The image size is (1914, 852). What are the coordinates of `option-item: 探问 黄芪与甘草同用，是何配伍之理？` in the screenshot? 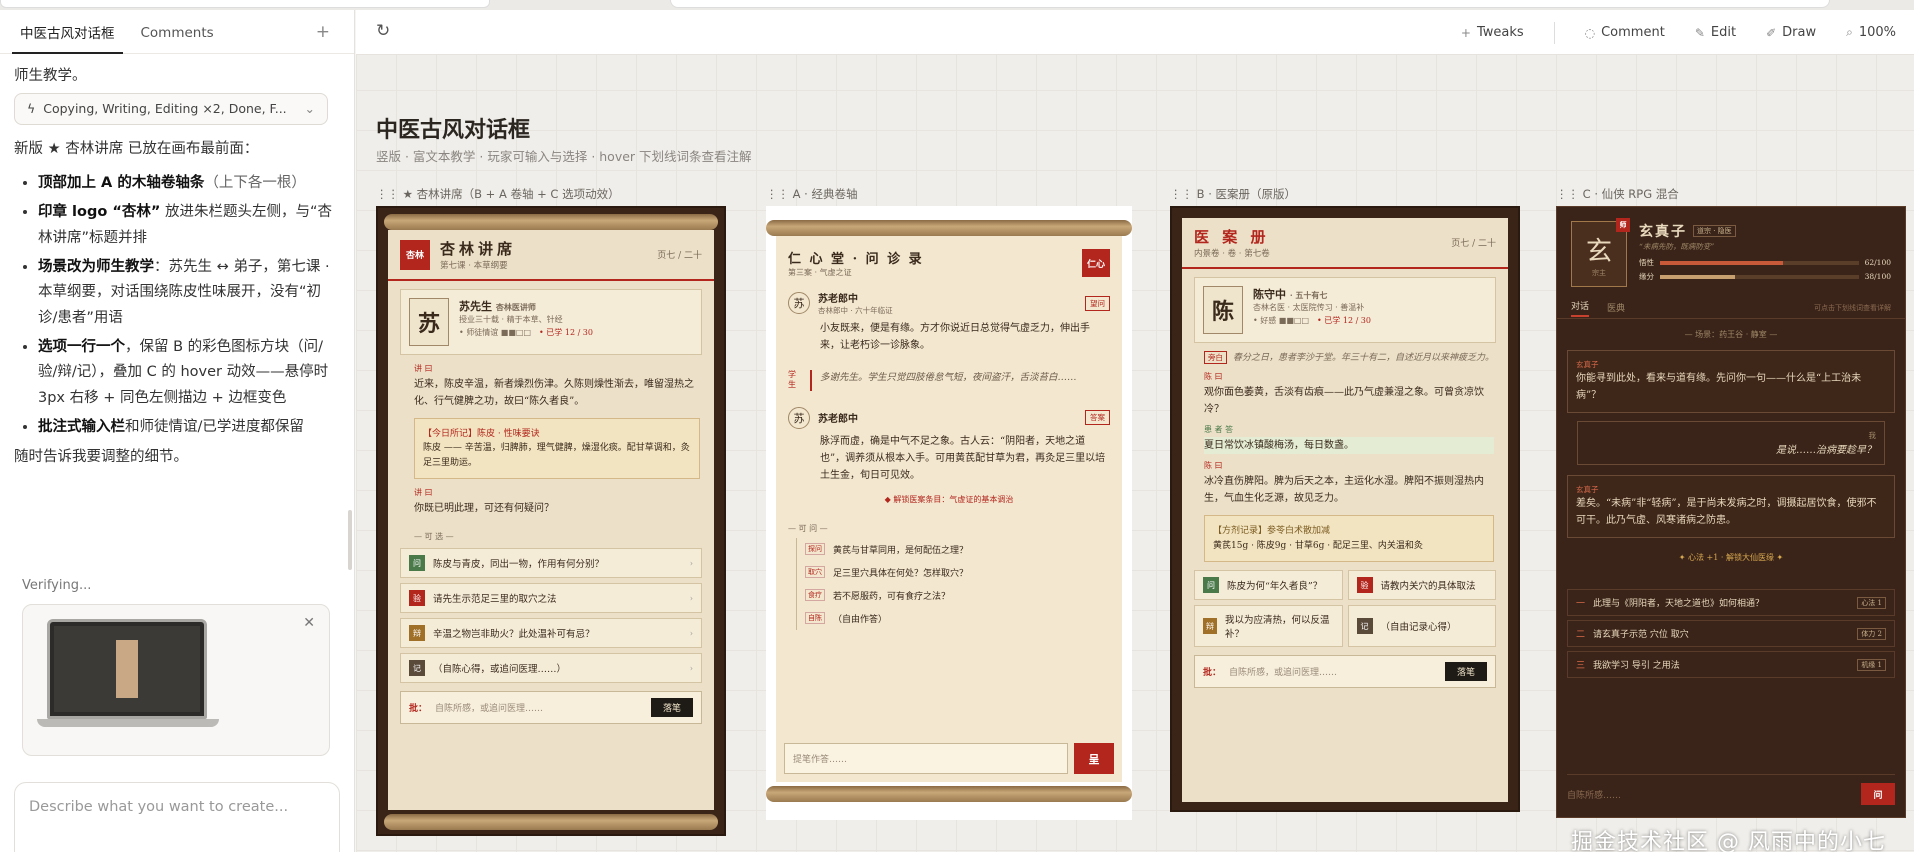 It's located at (953, 549).